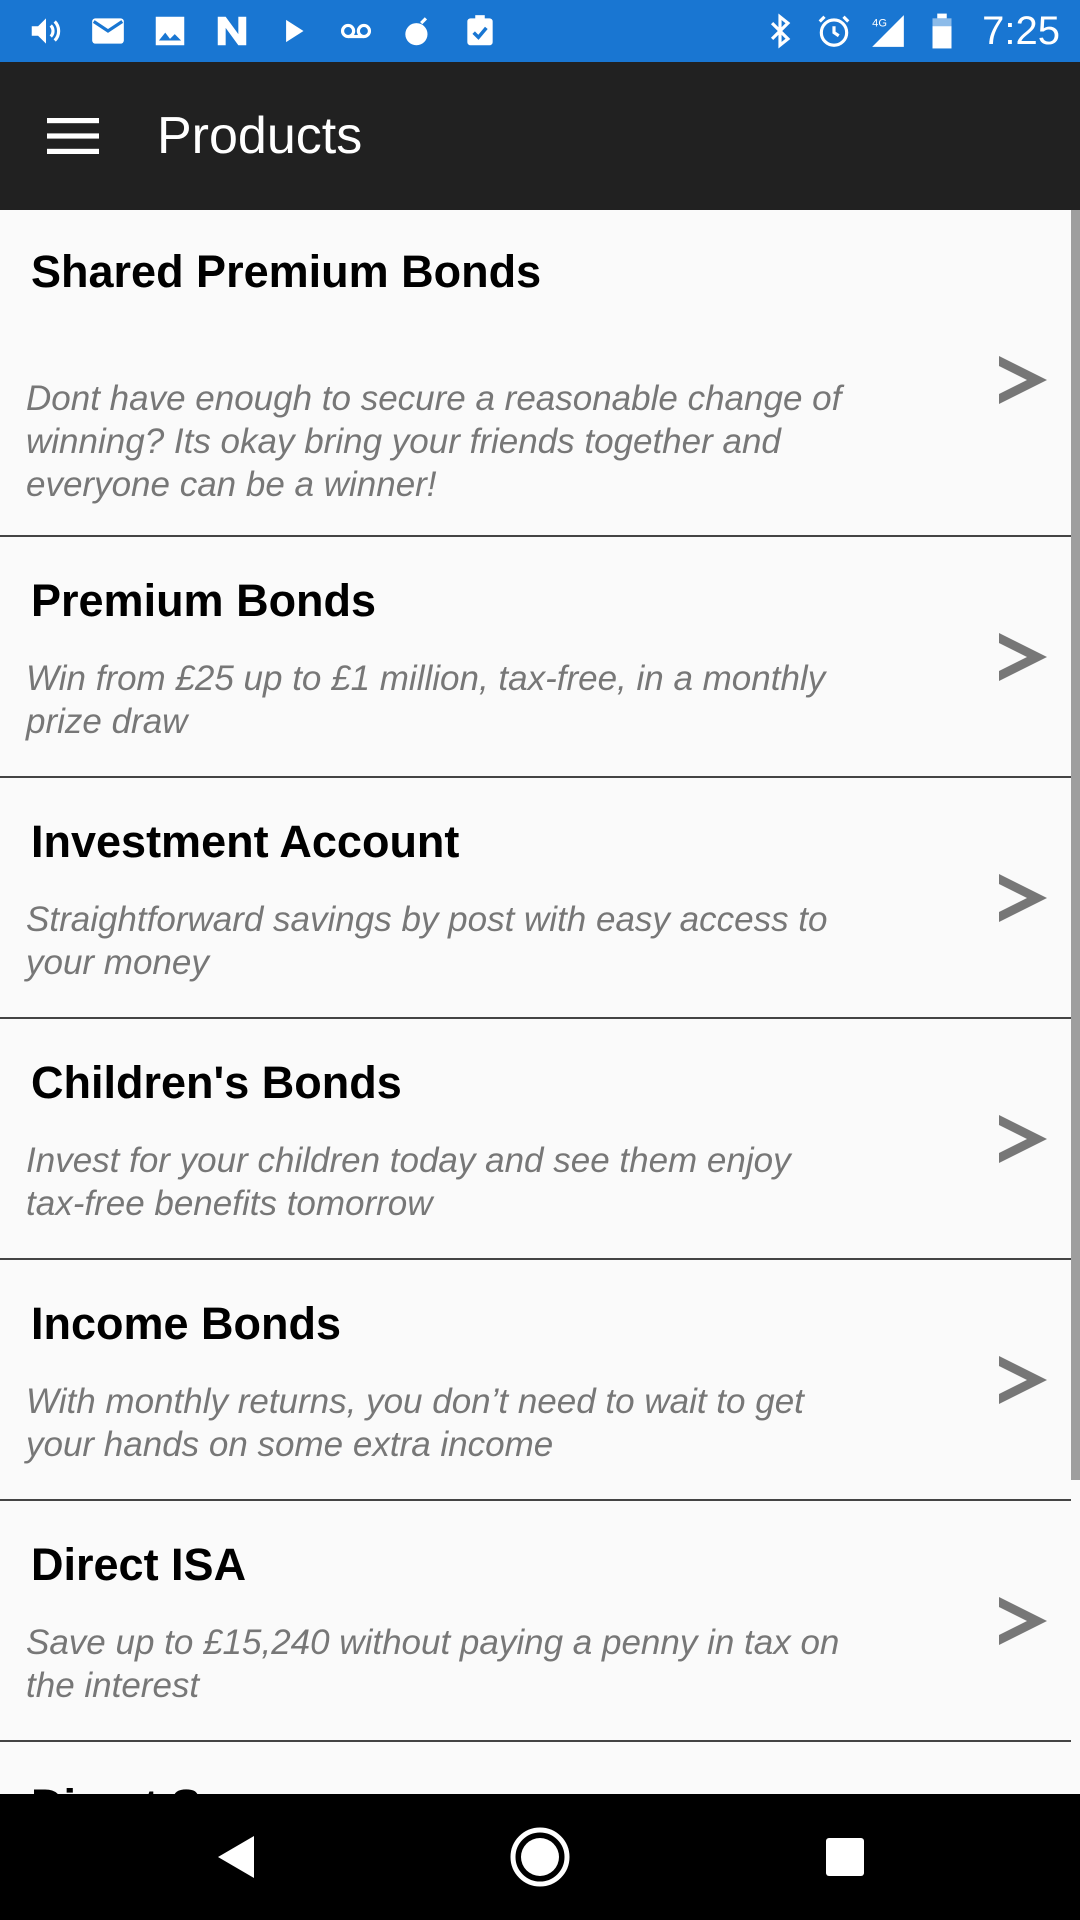  I want to click on product-title: Premium Bonds, so click(204, 600).